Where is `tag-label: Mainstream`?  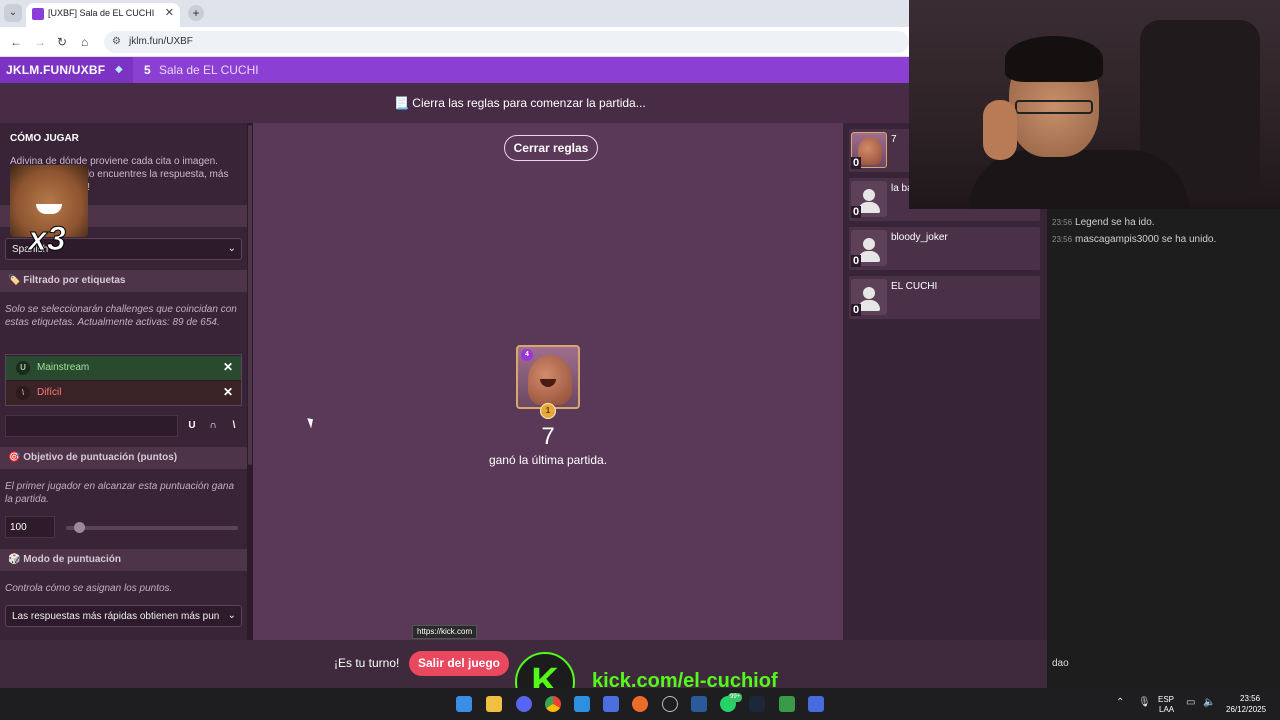
tag-label: Mainstream is located at coordinates (63, 367).